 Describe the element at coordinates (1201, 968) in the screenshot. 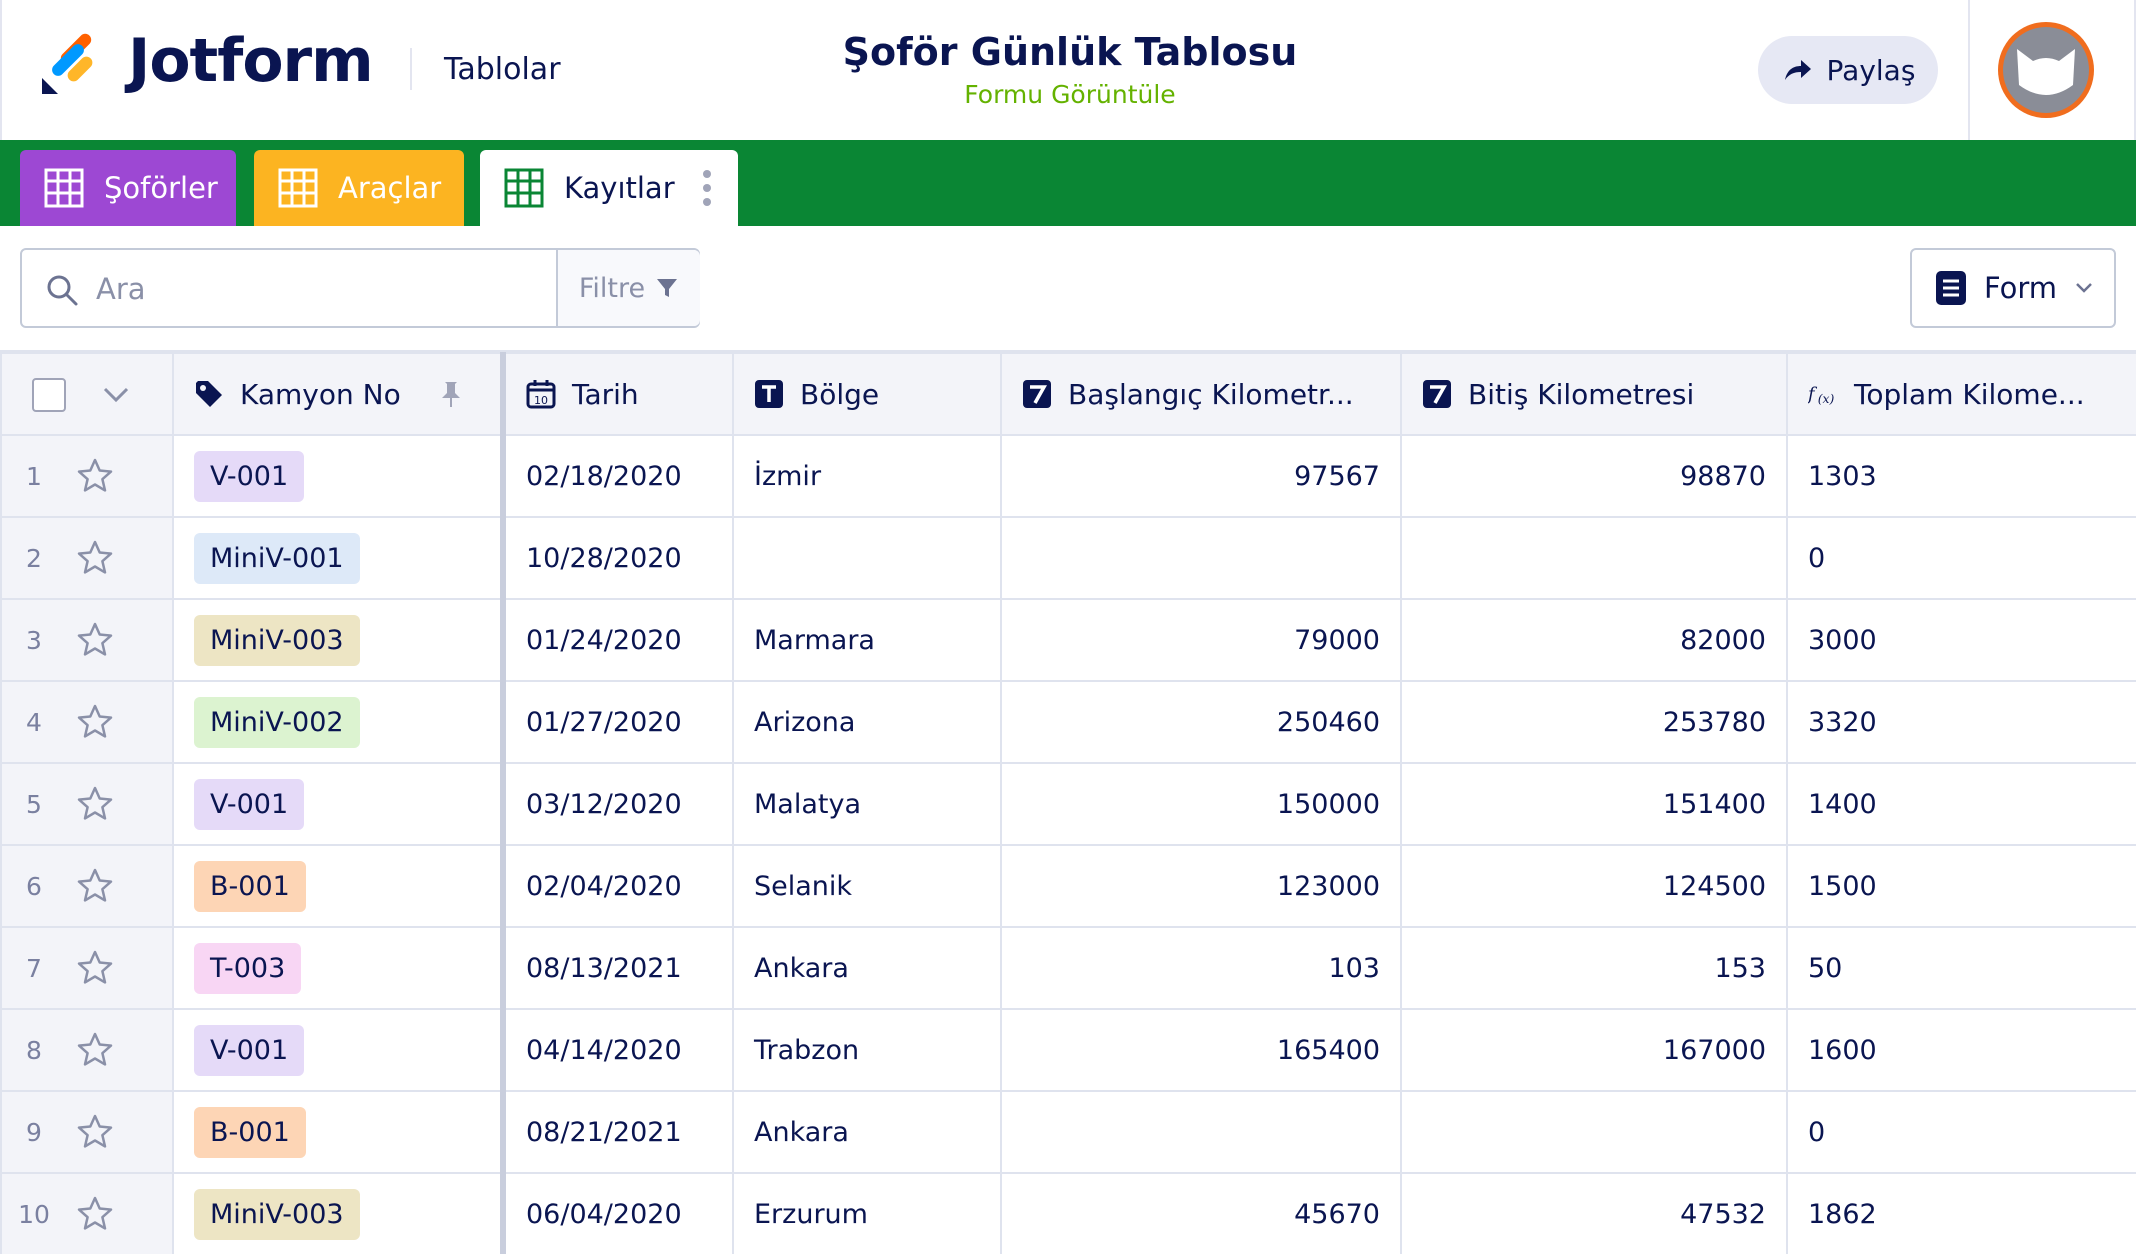

I see `cell-baslangic: 103` at that location.